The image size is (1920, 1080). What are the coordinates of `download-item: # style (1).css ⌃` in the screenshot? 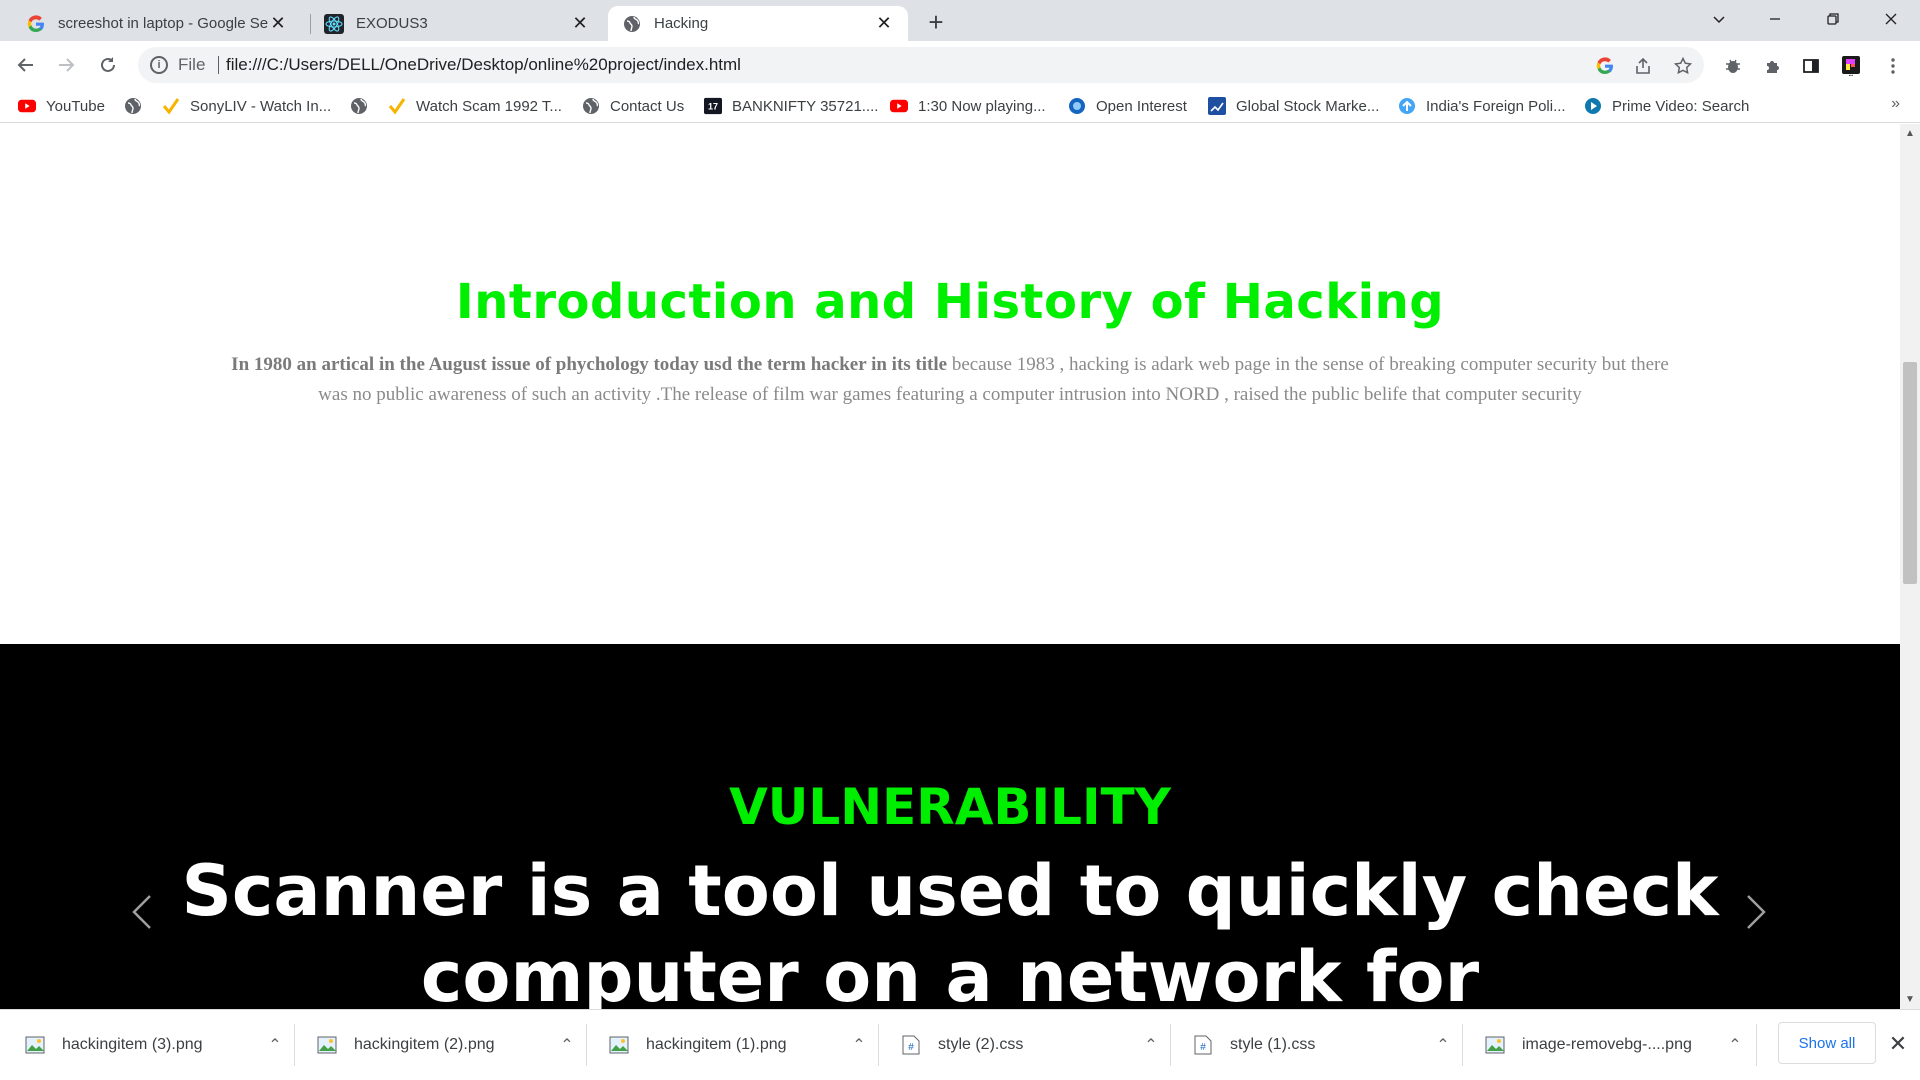 It's located at (1313, 1045).